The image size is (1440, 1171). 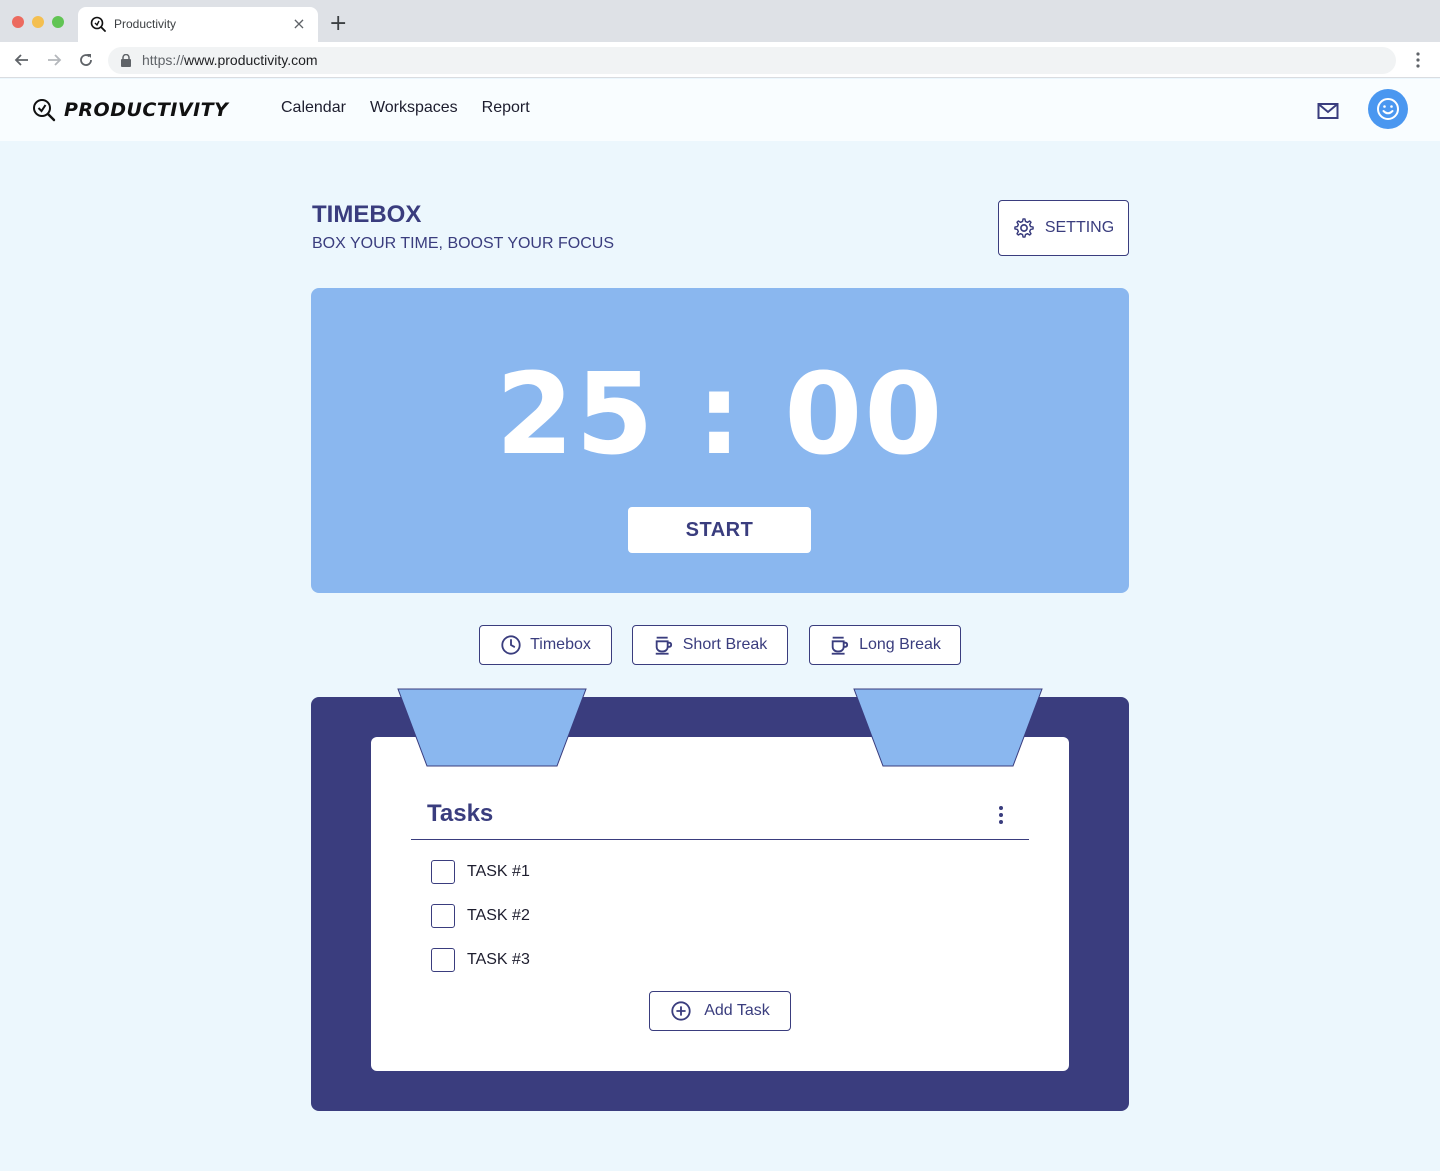 I want to click on browser-tabbar: Productivity × +, so click(x=720, y=21).